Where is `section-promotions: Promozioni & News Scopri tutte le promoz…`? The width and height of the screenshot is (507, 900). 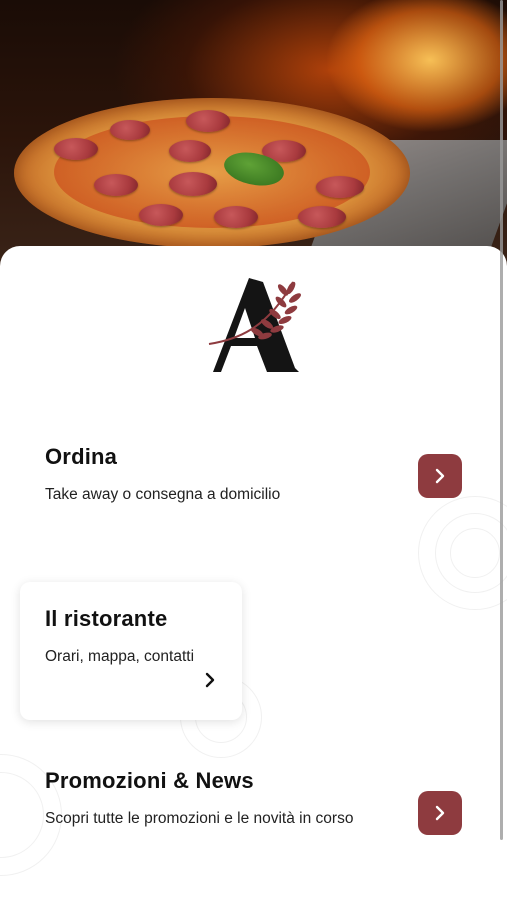
section-promotions: Promozioni & News Scopri tutte le promoz… is located at coordinates (205, 799).